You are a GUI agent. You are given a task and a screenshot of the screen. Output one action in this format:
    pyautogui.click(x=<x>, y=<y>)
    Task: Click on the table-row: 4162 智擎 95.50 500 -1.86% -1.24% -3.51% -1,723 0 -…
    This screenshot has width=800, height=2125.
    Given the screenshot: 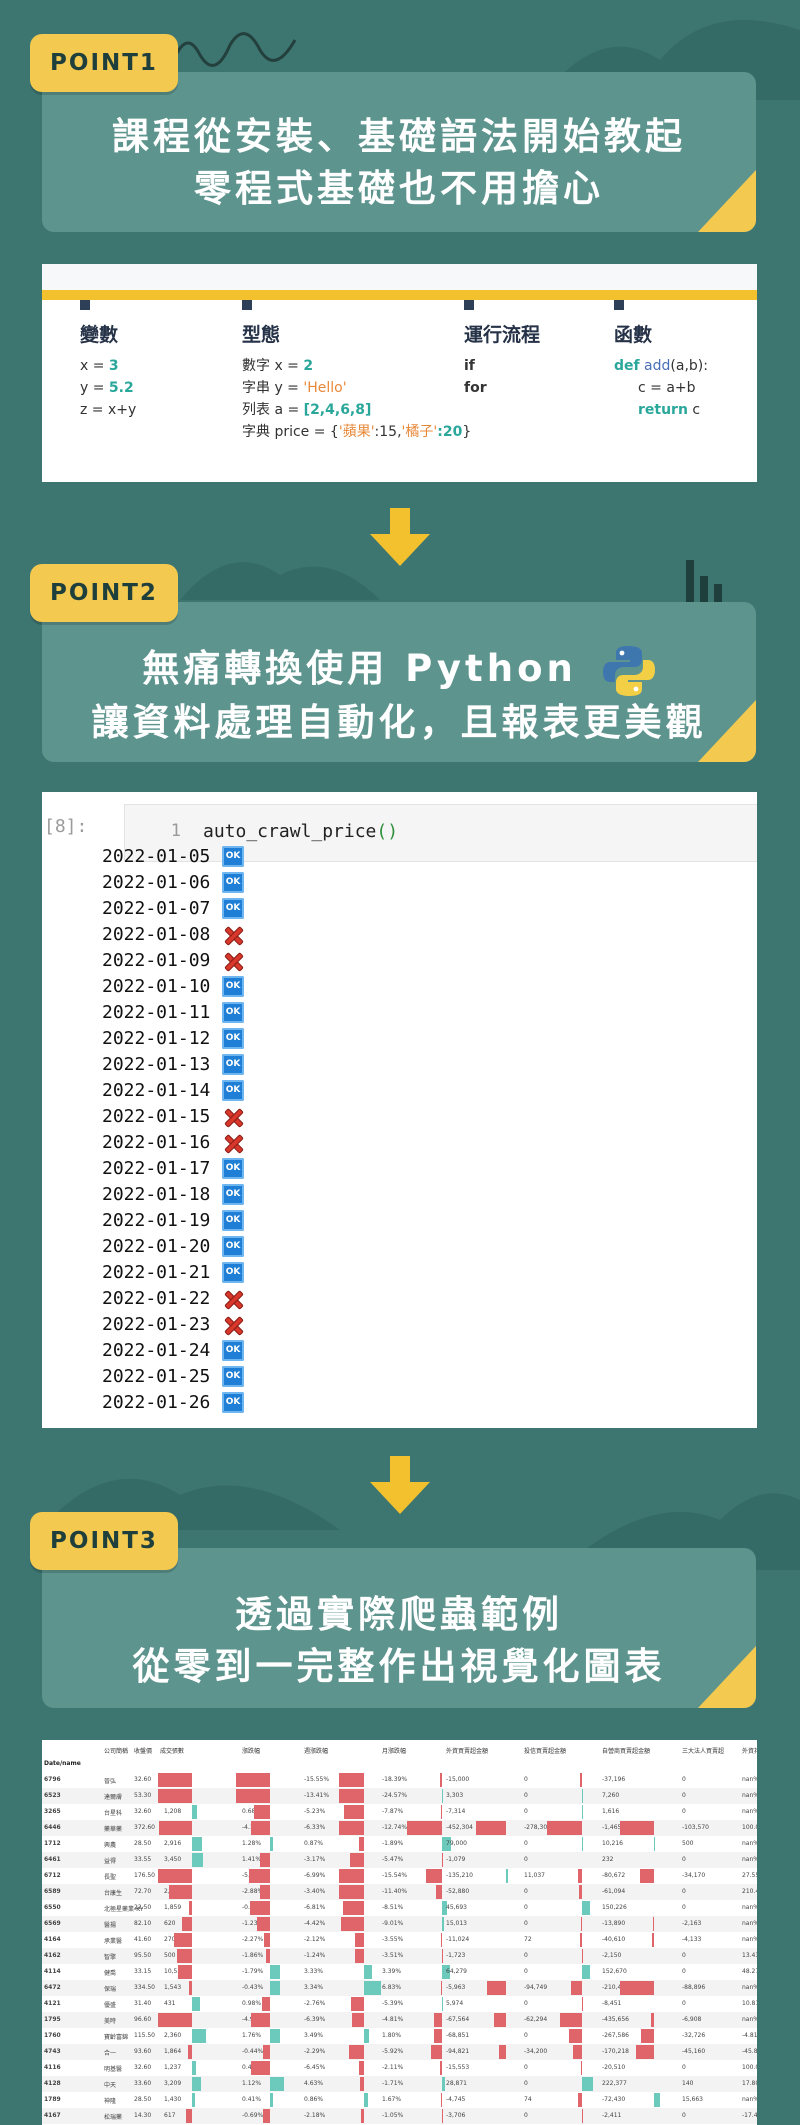 What is the action you would take?
    pyautogui.click(x=399, y=1956)
    